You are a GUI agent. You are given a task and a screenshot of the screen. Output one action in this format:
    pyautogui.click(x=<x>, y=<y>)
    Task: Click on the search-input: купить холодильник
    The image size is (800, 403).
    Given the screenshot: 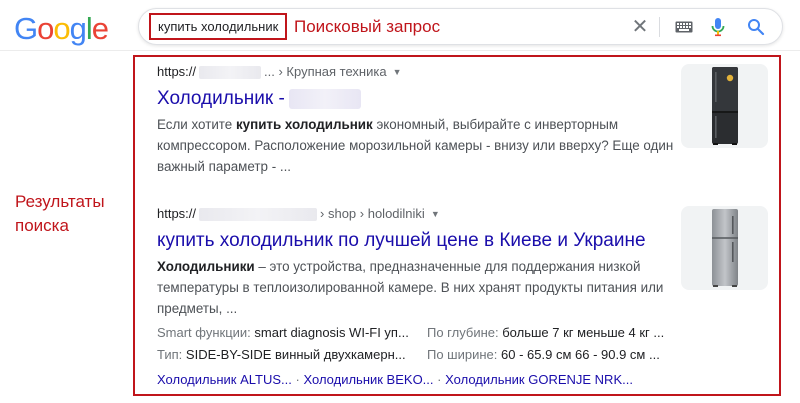 What is the action you would take?
    pyautogui.click(x=218, y=26)
    